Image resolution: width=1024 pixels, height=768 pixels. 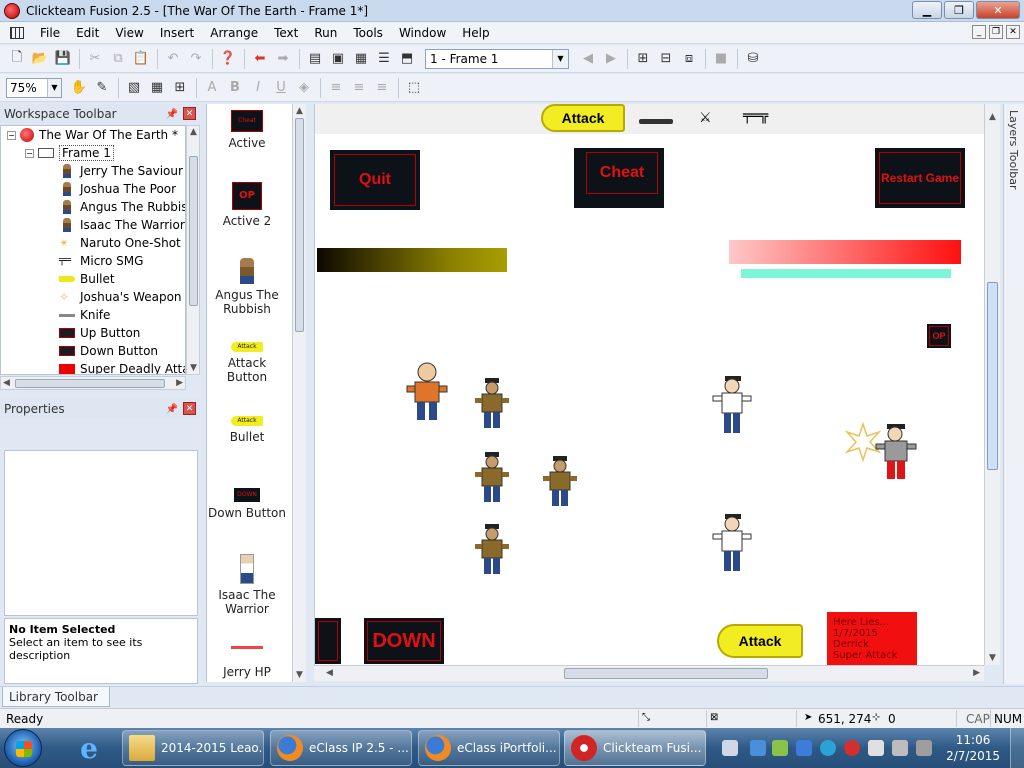 What do you see at coordinates (804, 748) in the screenshot?
I see `search-tray-icon` at bounding box center [804, 748].